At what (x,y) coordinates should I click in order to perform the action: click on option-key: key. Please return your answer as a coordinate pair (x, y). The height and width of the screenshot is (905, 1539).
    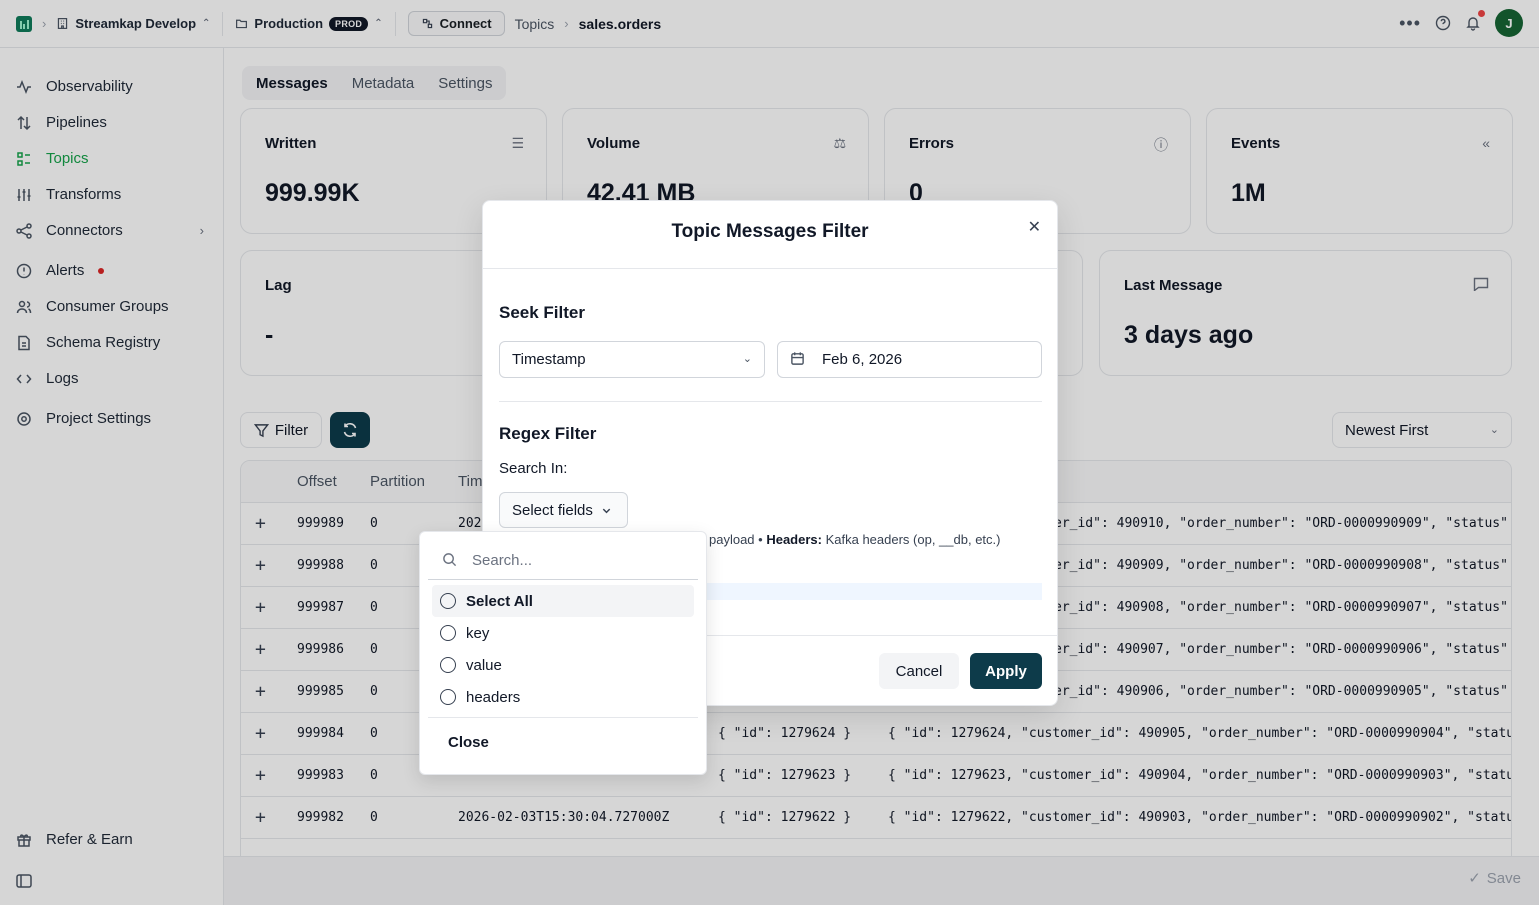
    Looking at the image, I should click on (563, 633).